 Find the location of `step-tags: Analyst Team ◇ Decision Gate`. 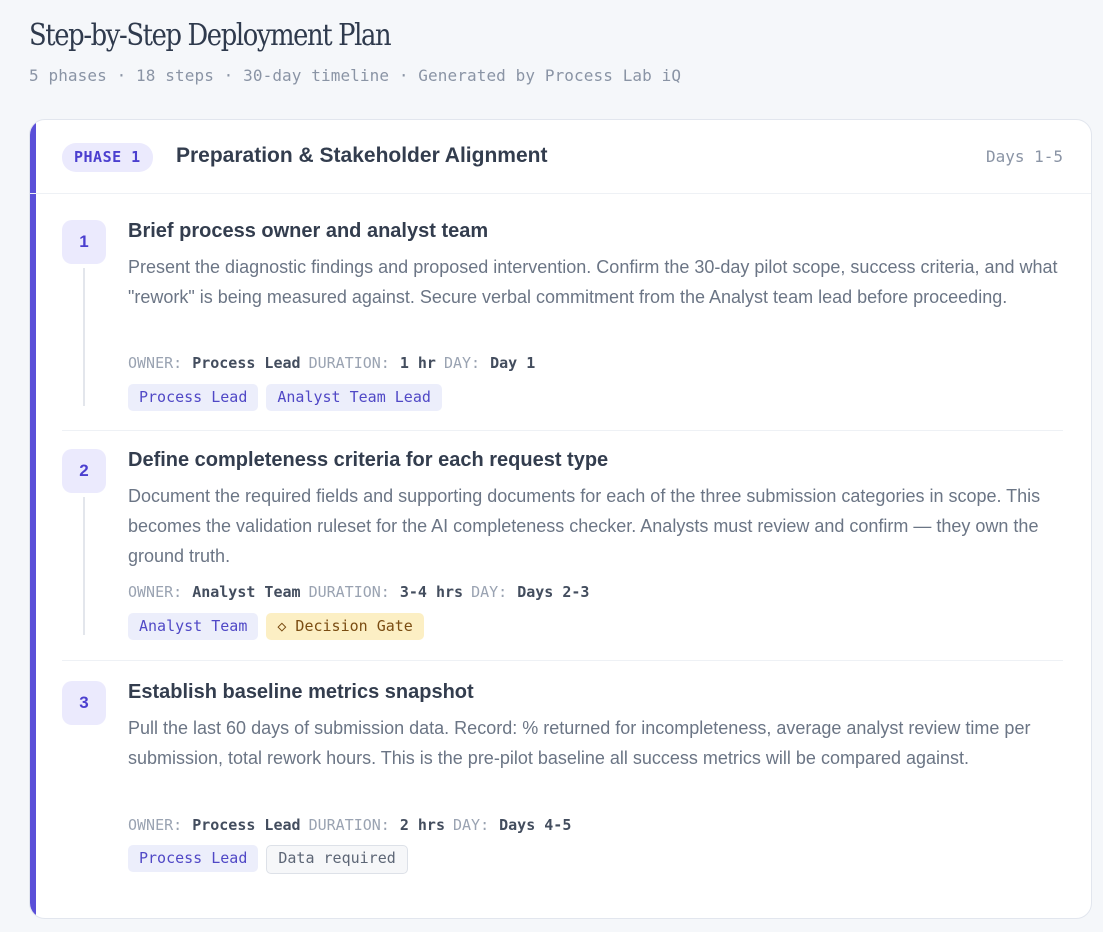

step-tags: Analyst Team ◇ Decision Gate is located at coordinates (276, 626).